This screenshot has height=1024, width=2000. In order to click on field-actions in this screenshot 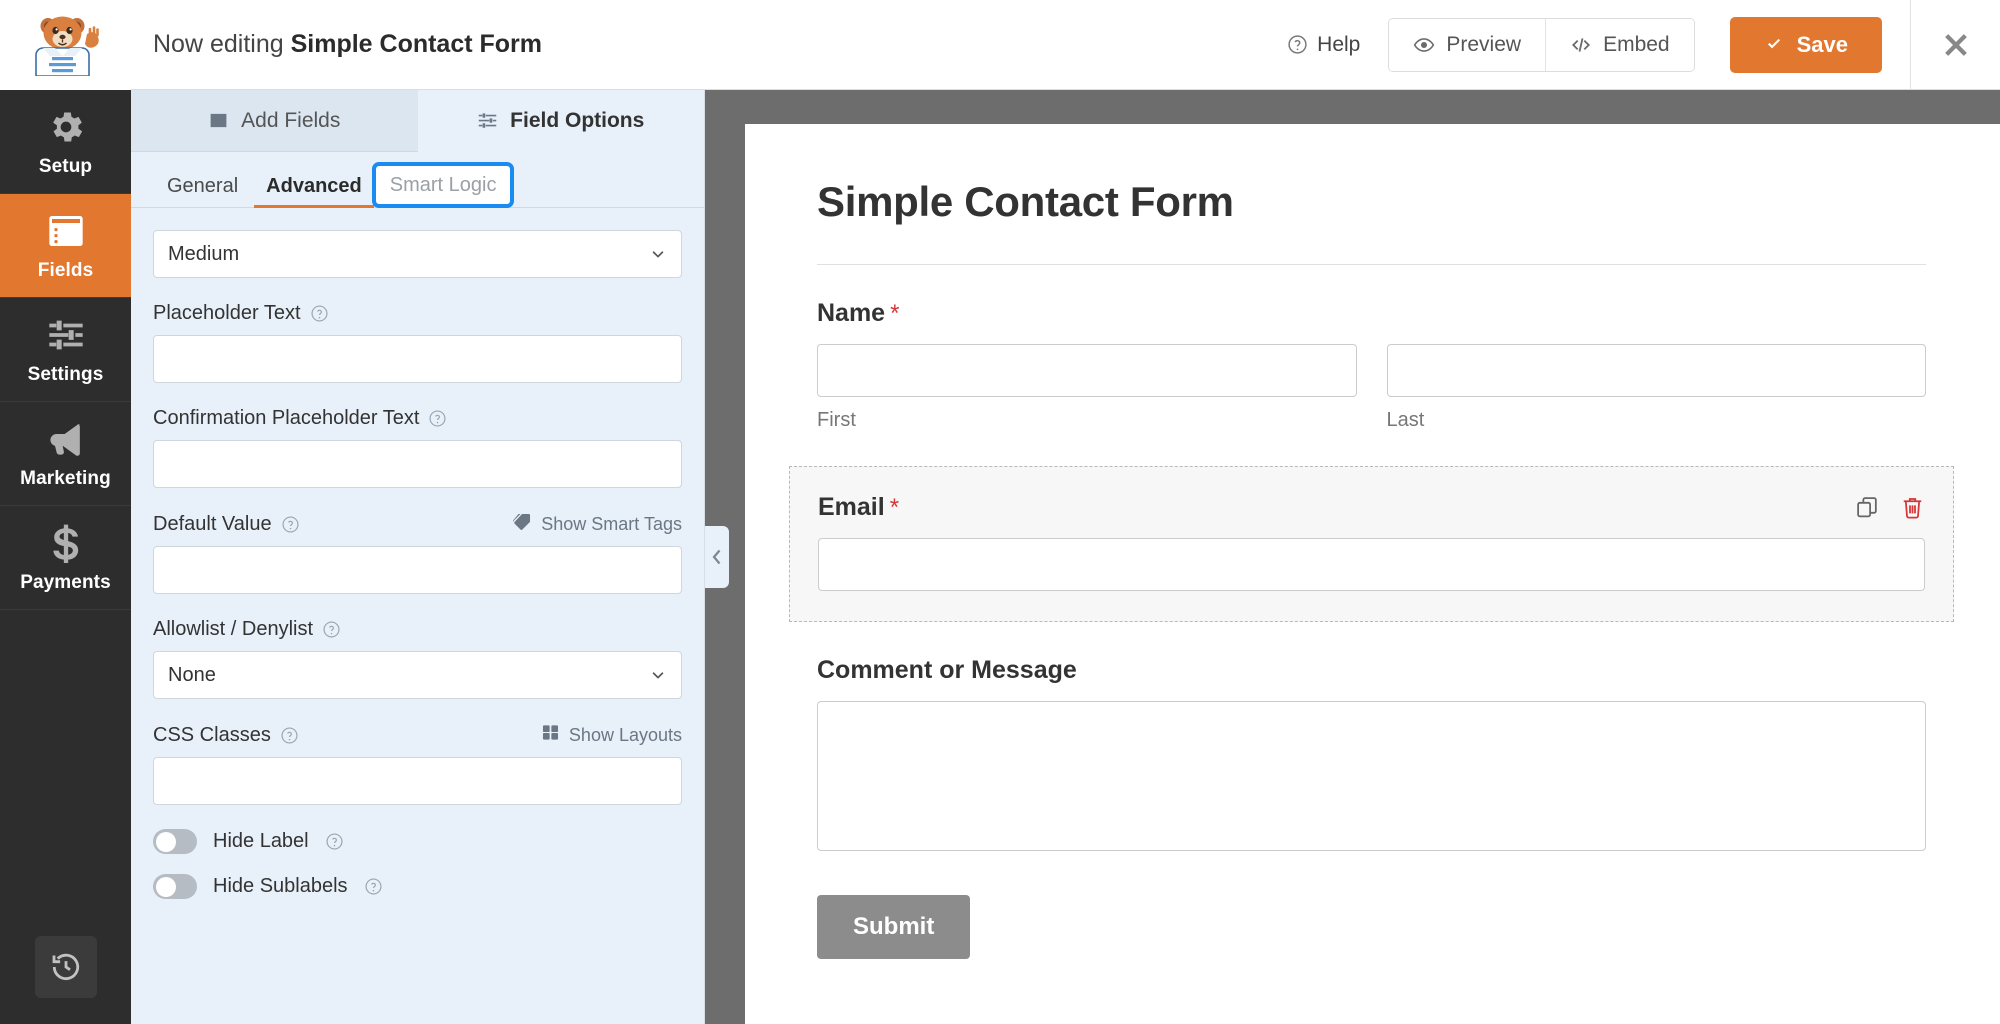, I will do `click(1890, 510)`.